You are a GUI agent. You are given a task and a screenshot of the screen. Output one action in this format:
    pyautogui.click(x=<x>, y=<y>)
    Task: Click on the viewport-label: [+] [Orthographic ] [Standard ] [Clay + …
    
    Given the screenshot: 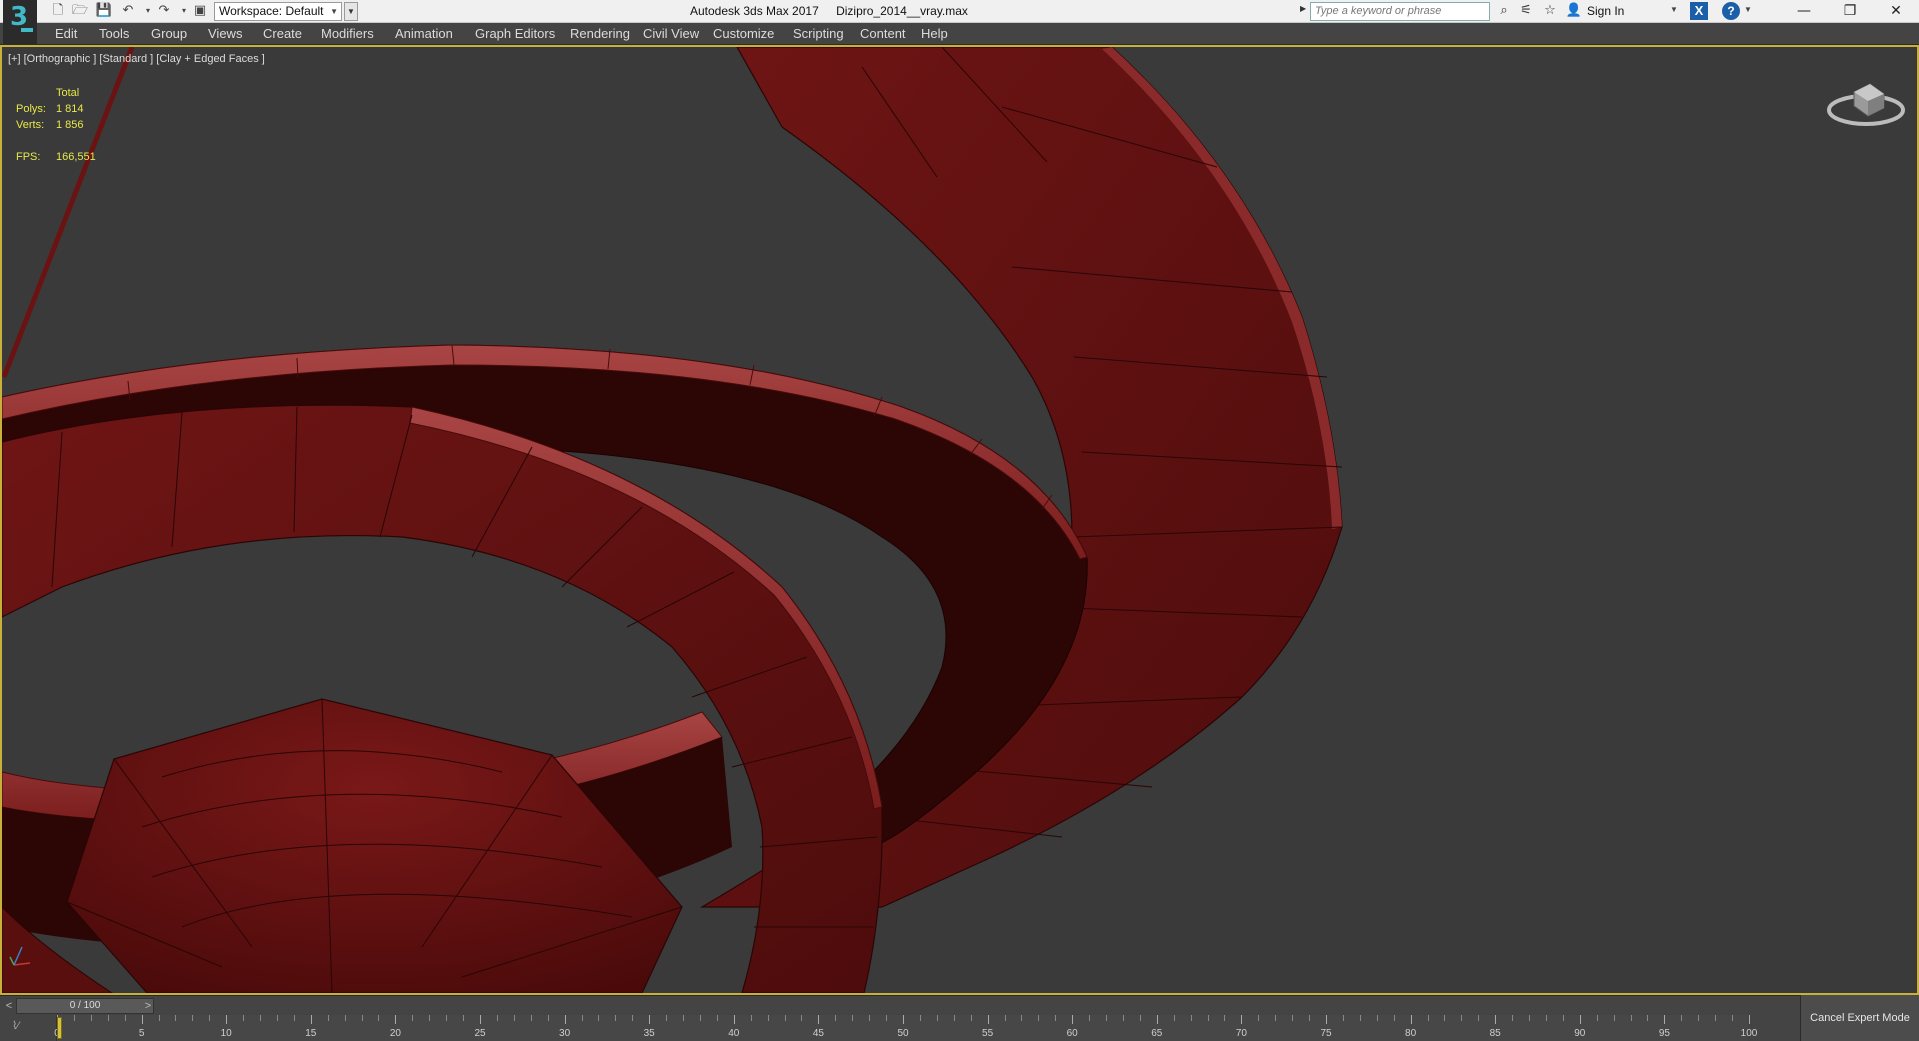 What is the action you would take?
    pyautogui.click(x=136, y=59)
    